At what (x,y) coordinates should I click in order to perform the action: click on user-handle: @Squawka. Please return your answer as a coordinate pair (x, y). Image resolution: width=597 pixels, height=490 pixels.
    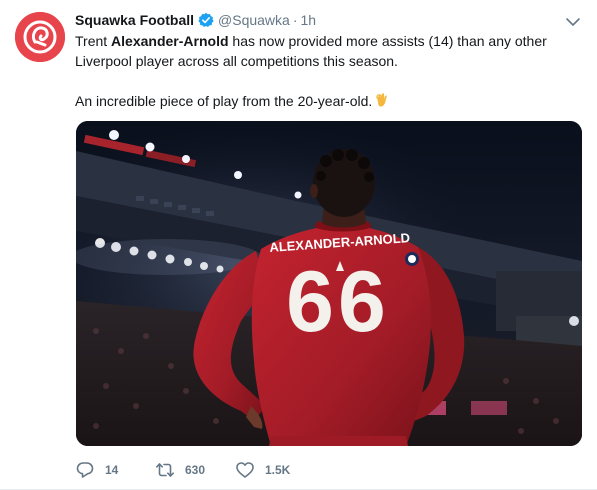
    Looking at the image, I should click on (254, 20).